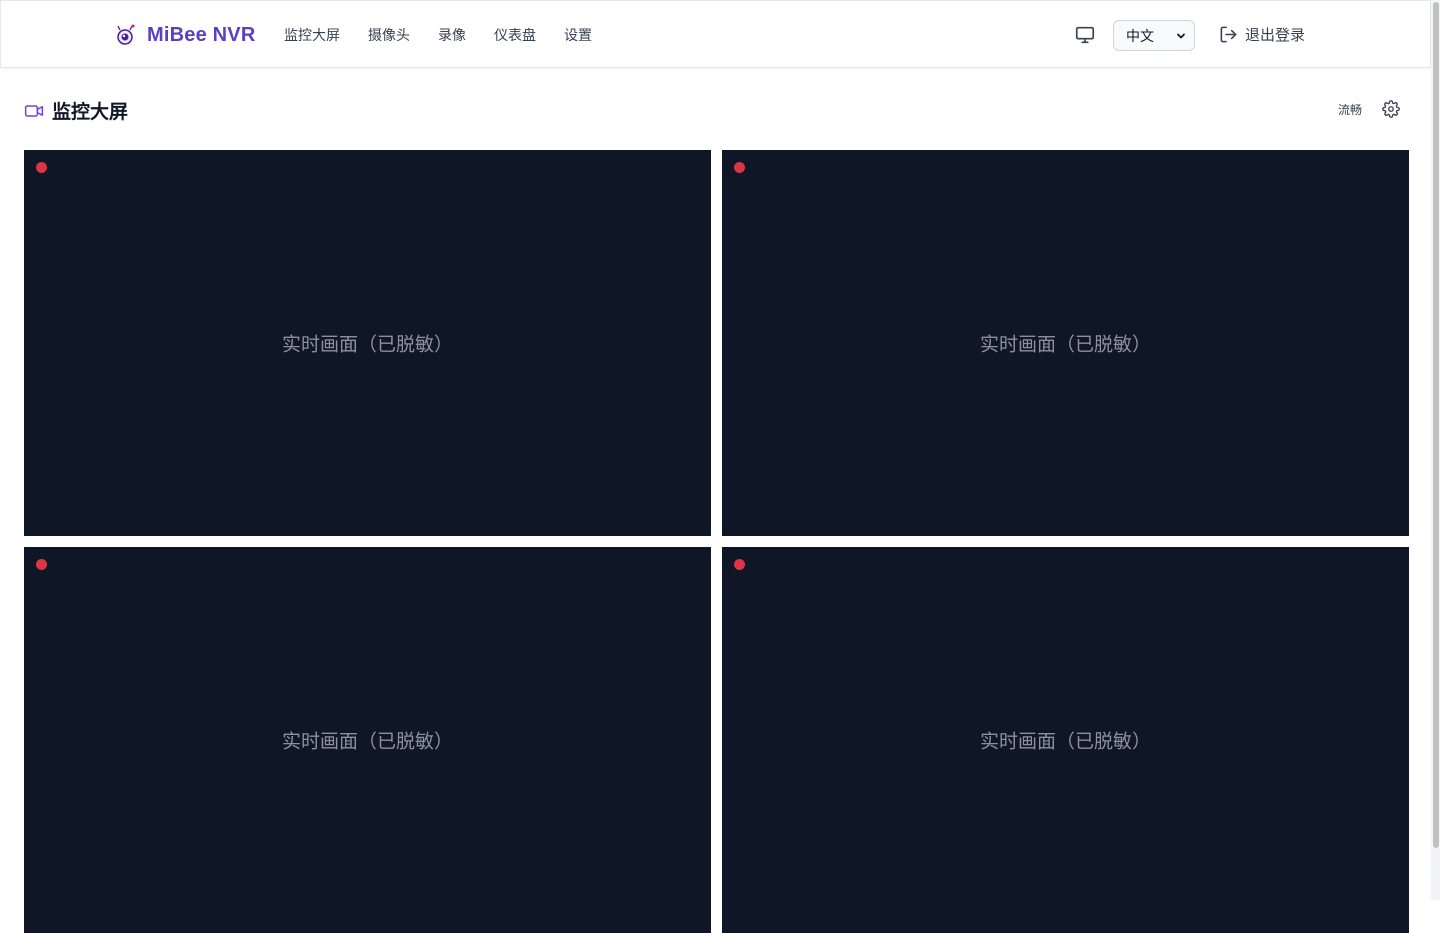 Image resolution: width=1440 pixels, height=933 pixels. I want to click on page-title: 监控大屏, so click(90, 112).